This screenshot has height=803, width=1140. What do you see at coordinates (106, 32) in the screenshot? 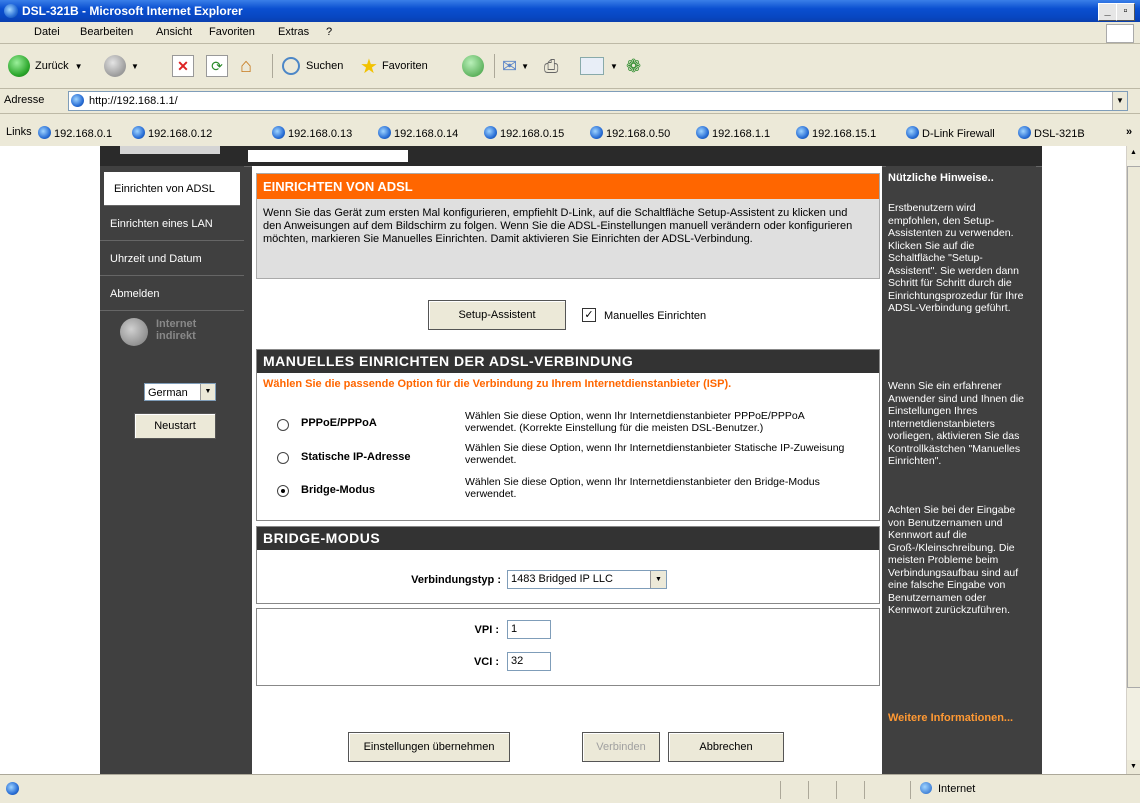
I see `menu-bearbeiten: Bearbeiten` at bounding box center [106, 32].